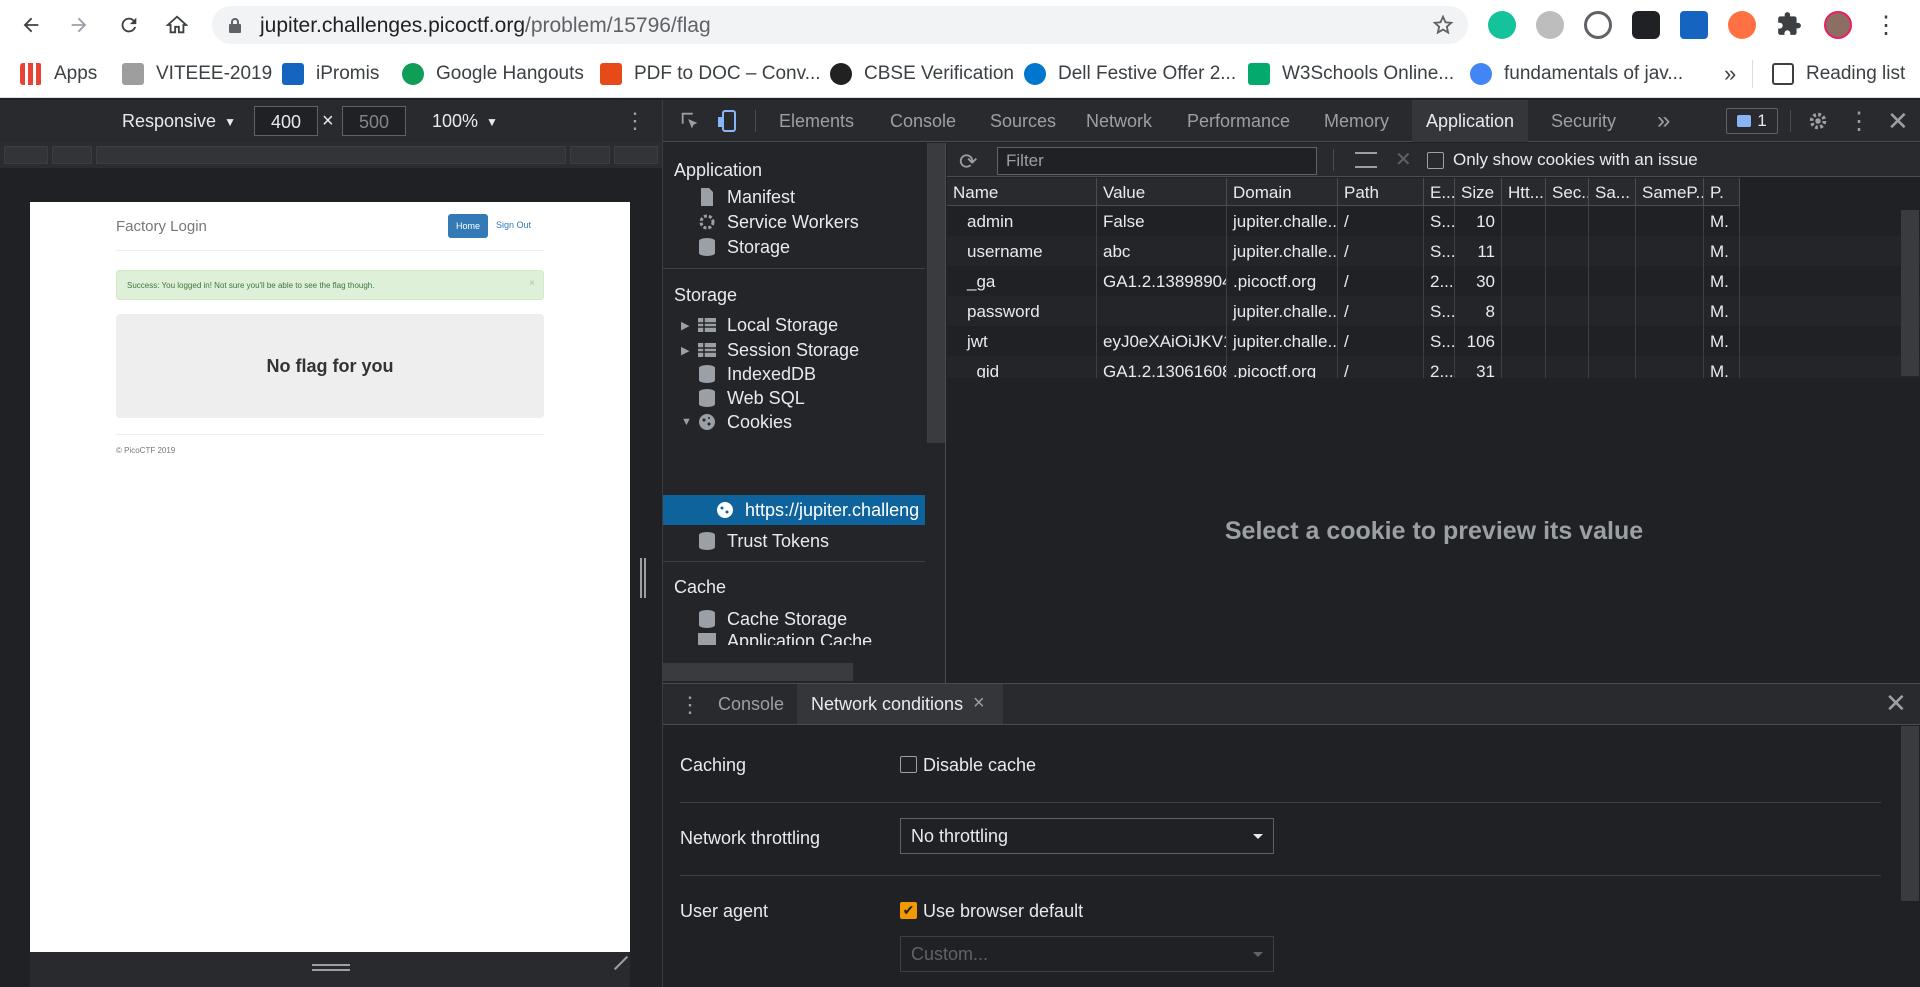 This screenshot has height=987, width=1920. What do you see at coordinates (643, 578) in the screenshot?
I see `viewport-width-handle` at bounding box center [643, 578].